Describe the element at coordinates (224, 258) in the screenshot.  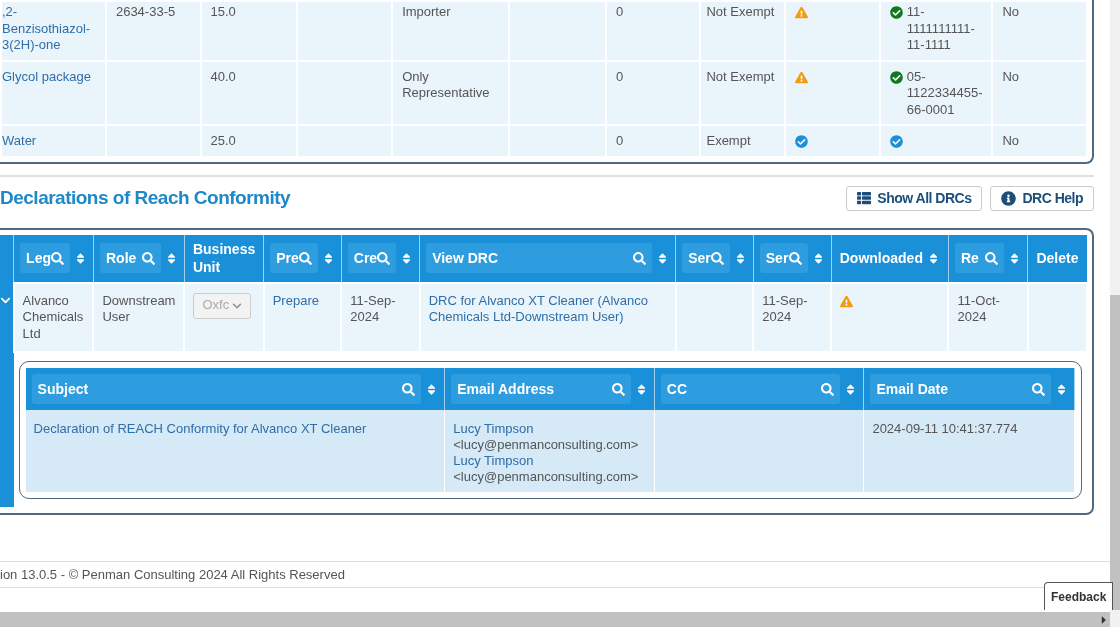
I see `column-header: Business Unit` at that location.